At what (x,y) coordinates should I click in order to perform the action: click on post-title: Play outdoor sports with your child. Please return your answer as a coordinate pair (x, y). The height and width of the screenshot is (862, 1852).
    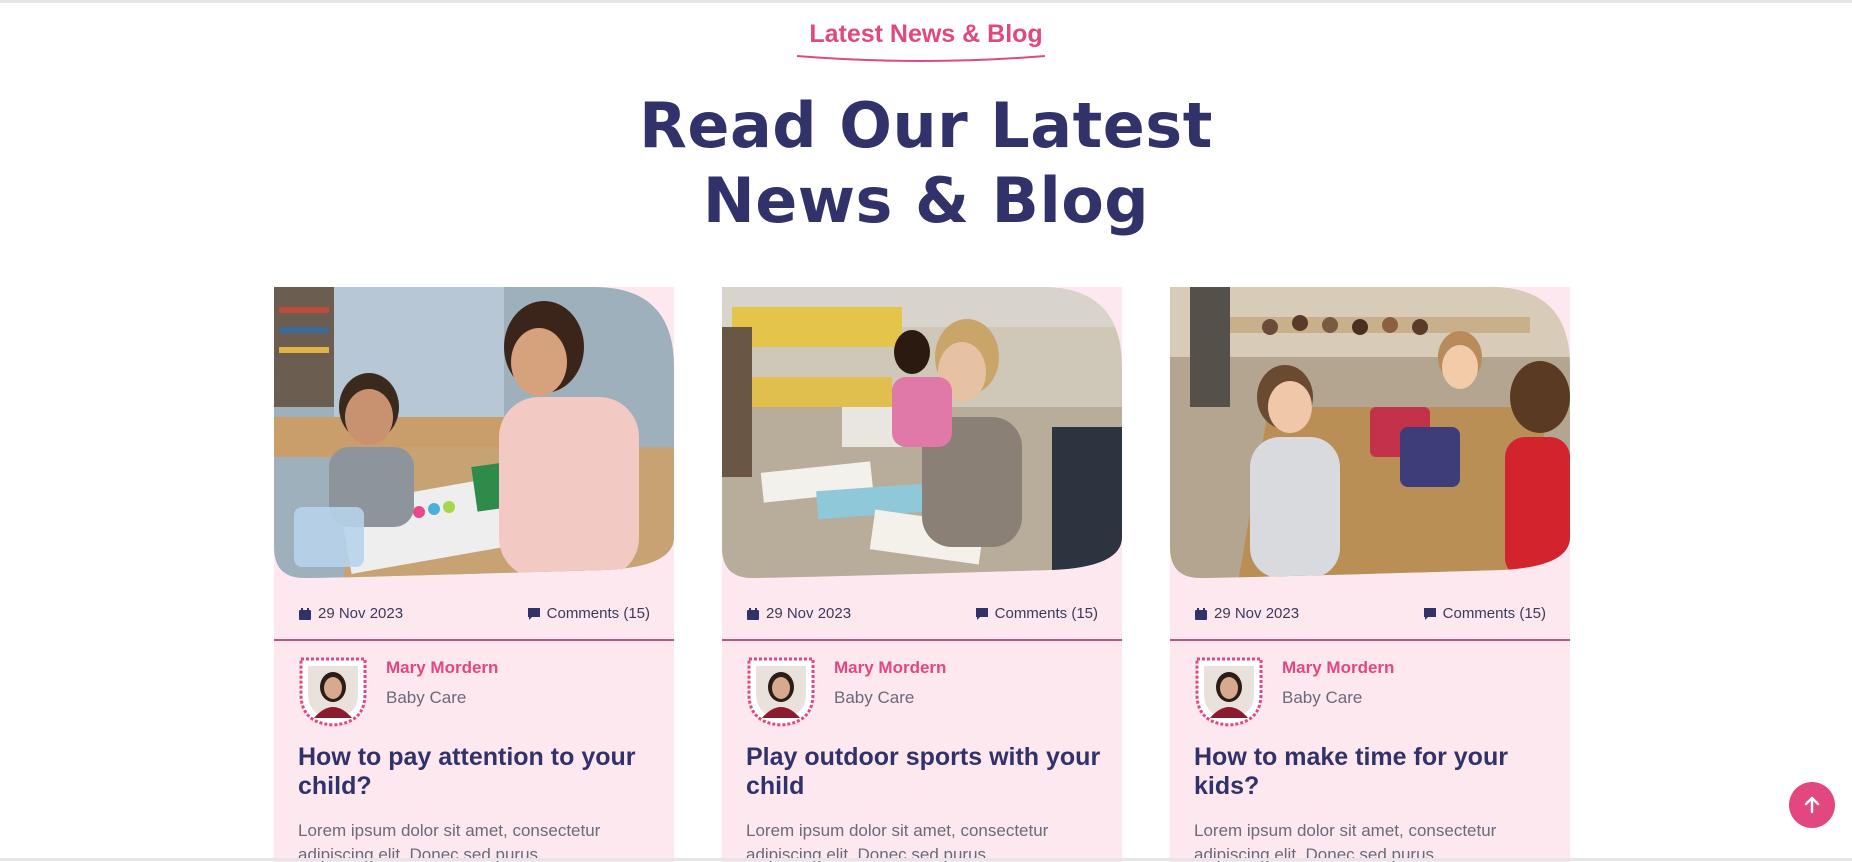
    Looking at the image, I should click on (926, 772).